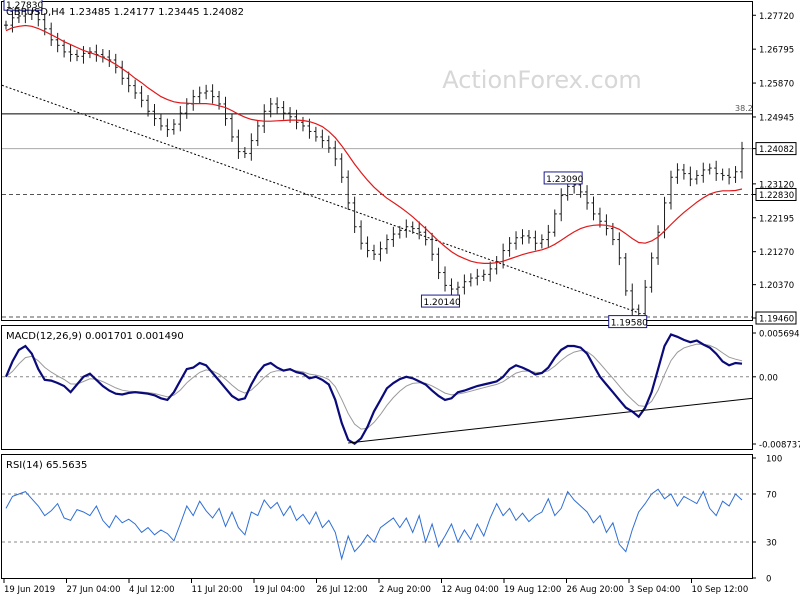 This screenshot has height=600, width=800. I want to click on time-axis-label: 26 Jul 12:00, so click(342, 590).